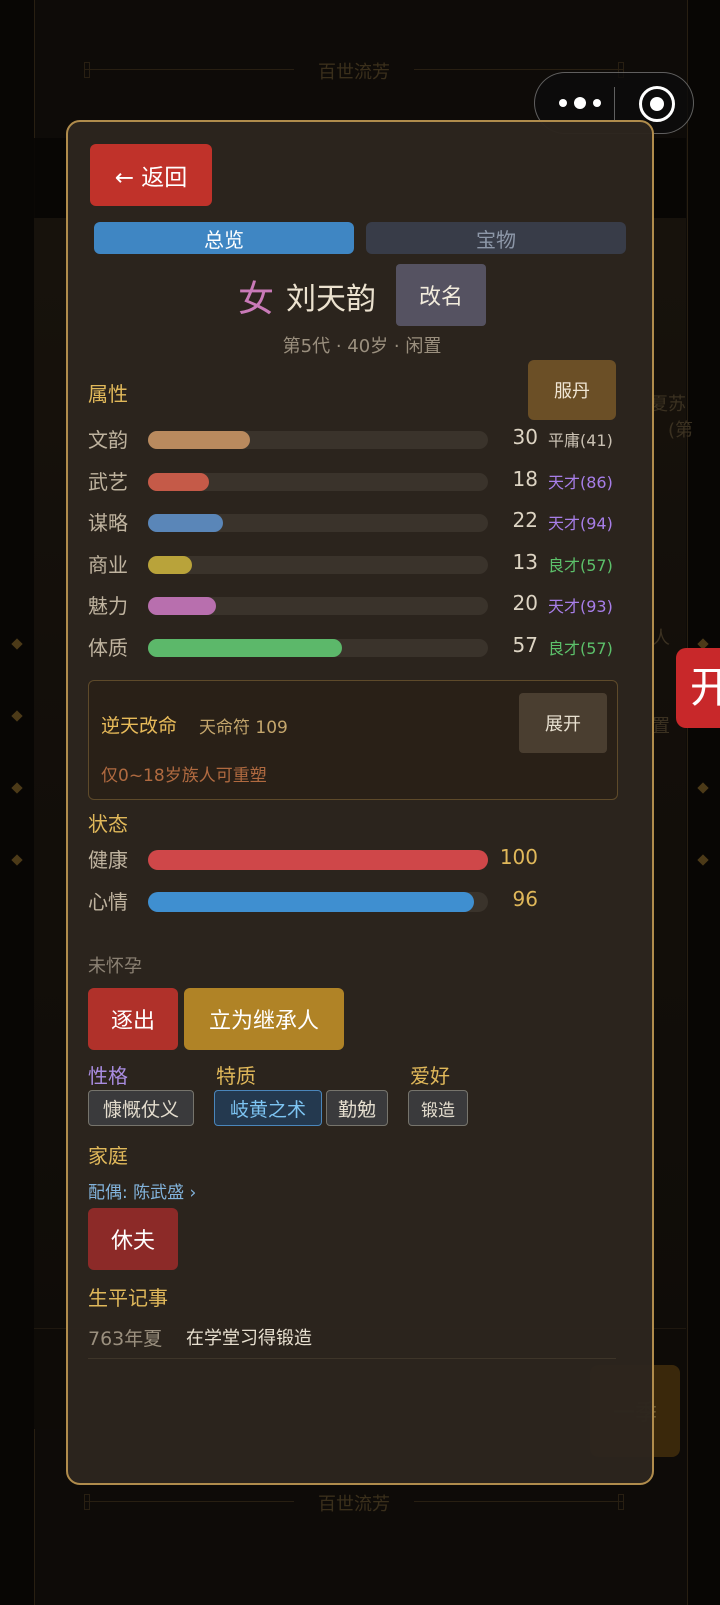  I want to click on attribute-value: 57, so click(525, 644).